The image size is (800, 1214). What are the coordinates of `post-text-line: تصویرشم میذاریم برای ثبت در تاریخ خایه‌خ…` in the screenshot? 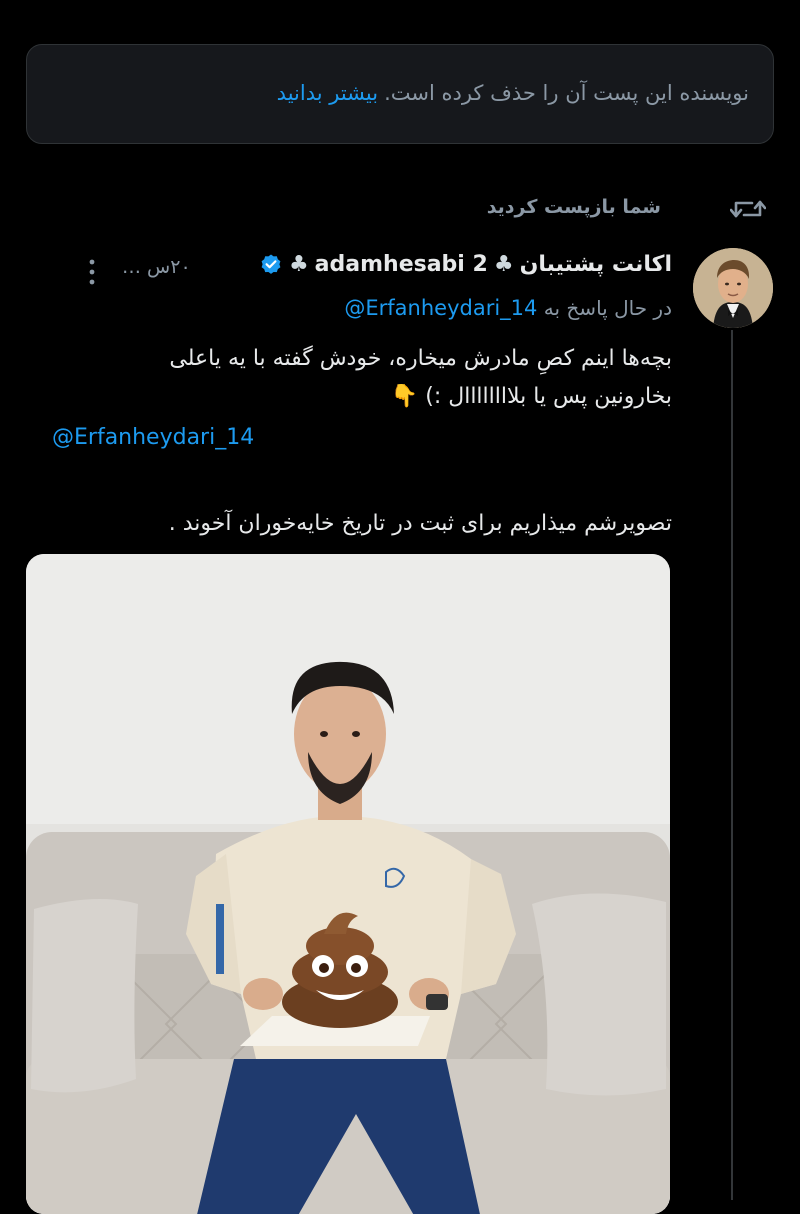 It's located at (420, 523).